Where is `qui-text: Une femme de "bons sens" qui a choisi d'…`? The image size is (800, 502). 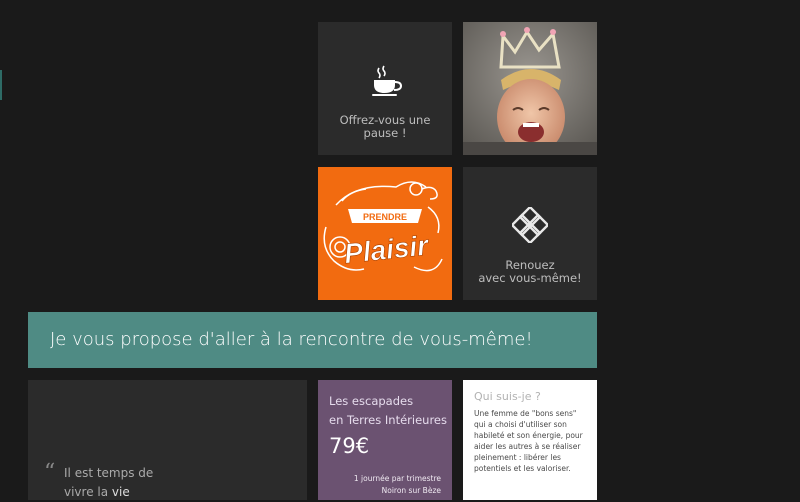
qui-text: Une femme de "bons sens" qui a choisi d'… is located at coordinates (528, 441).